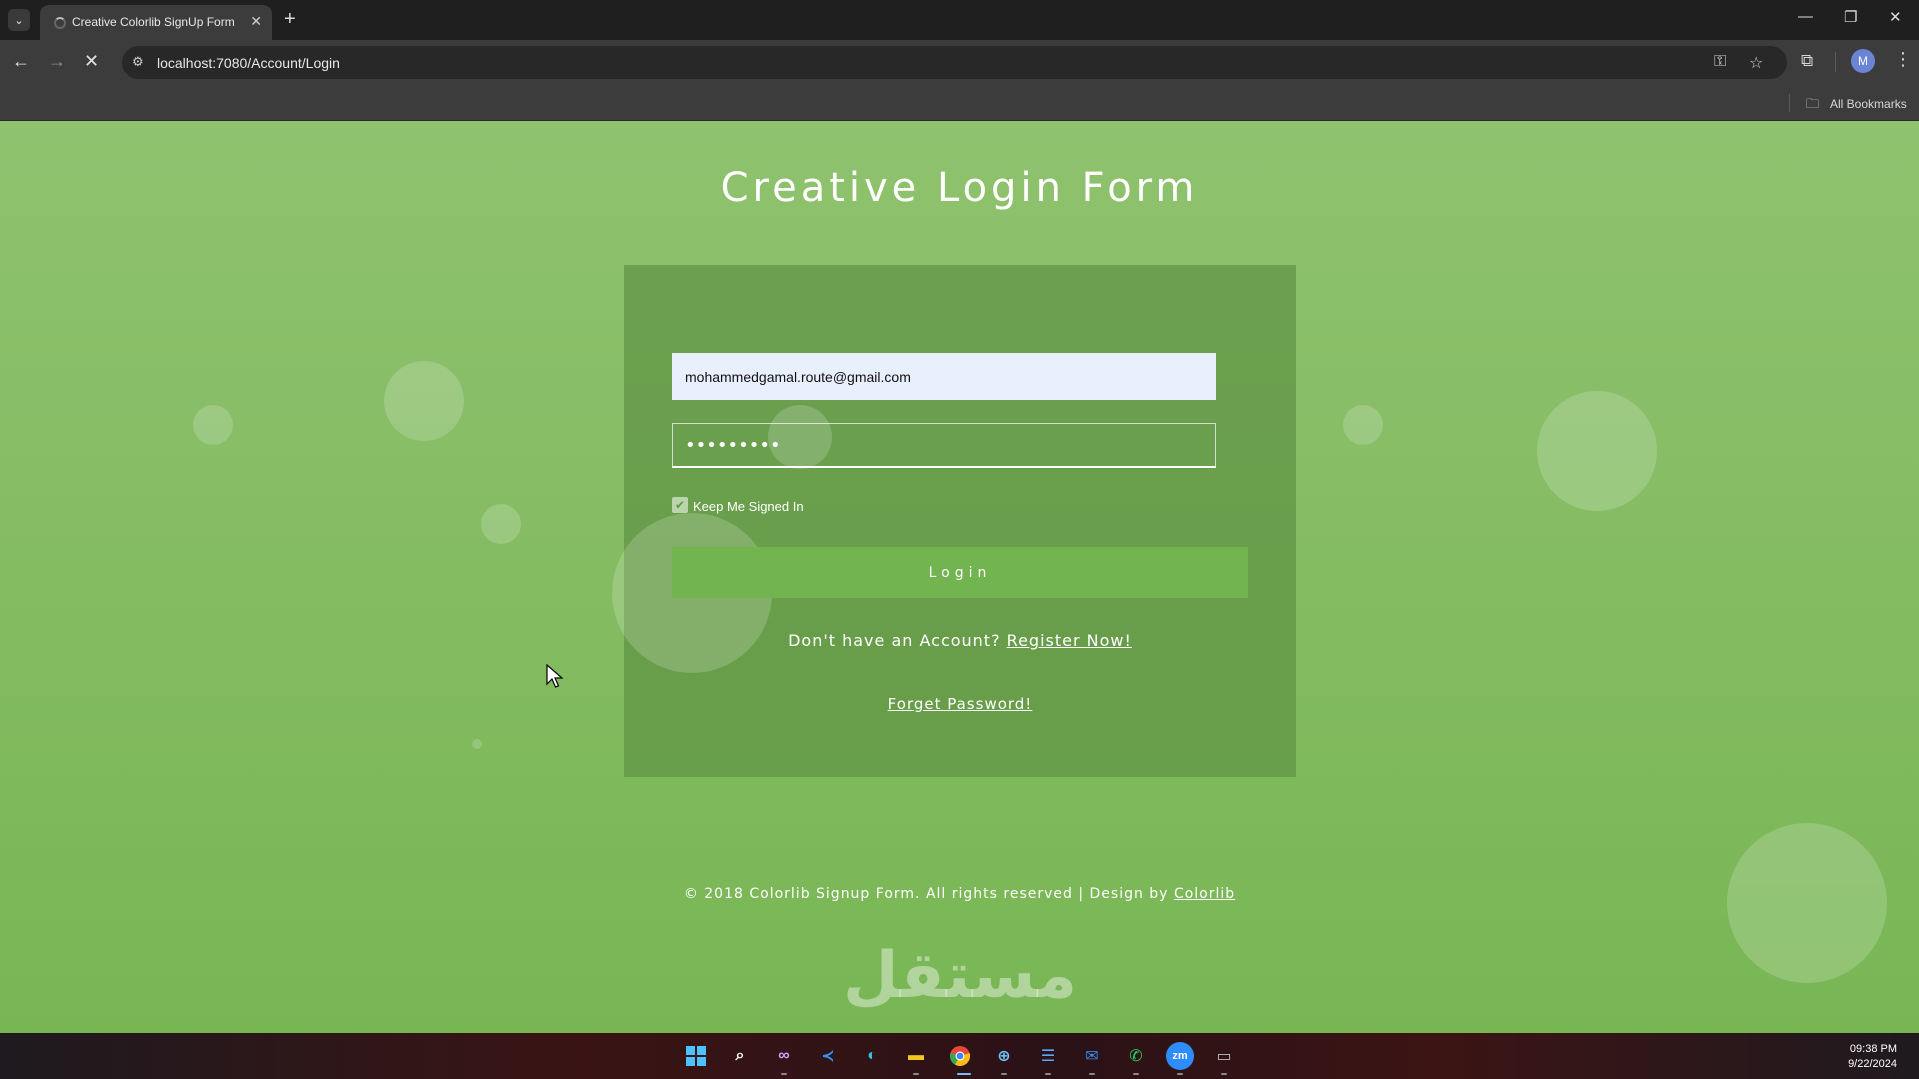 This screenshot has height=1079, width=1919. I want to click on close-window-icon: ✕, so click(1895, 17).